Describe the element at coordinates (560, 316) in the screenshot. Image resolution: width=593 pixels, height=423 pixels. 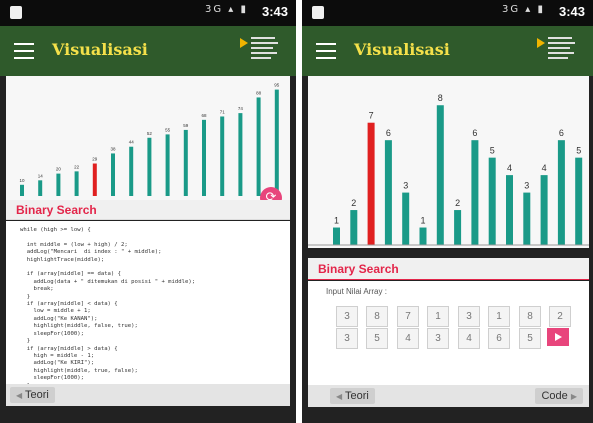
I see `array-value-input: 2` at that location.